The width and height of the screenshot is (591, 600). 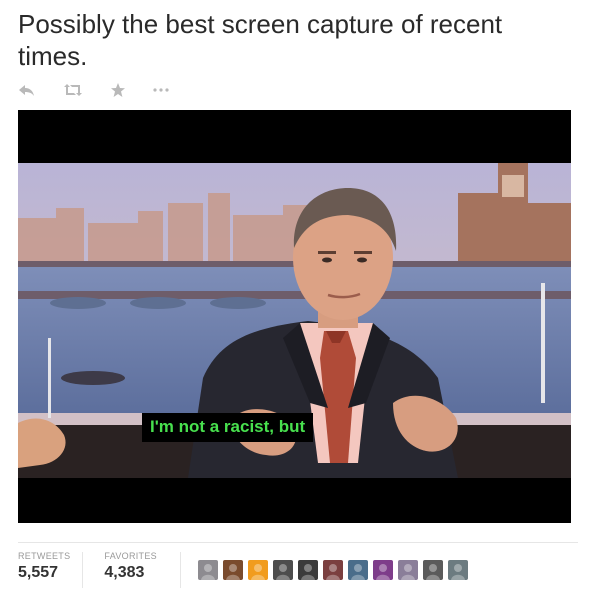 What do you see at coordinates (44, 556) in the screenshot?
I see `retweets-label: RETWEETS` at bounding box center [44, 556].